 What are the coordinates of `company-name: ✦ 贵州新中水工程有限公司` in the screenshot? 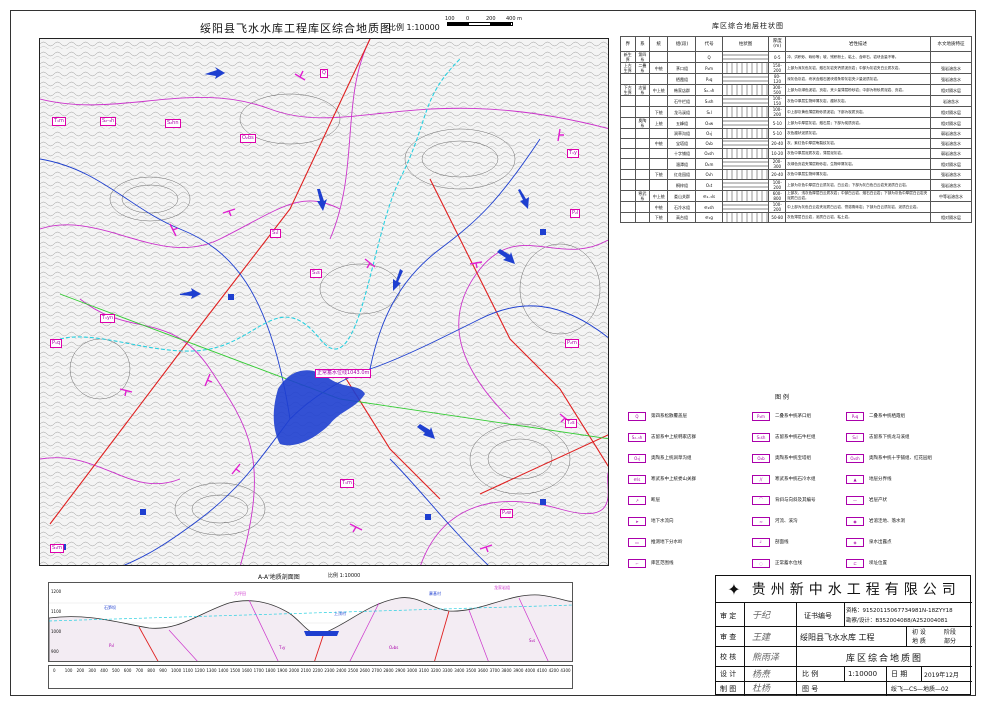 It's located at (844, 589).